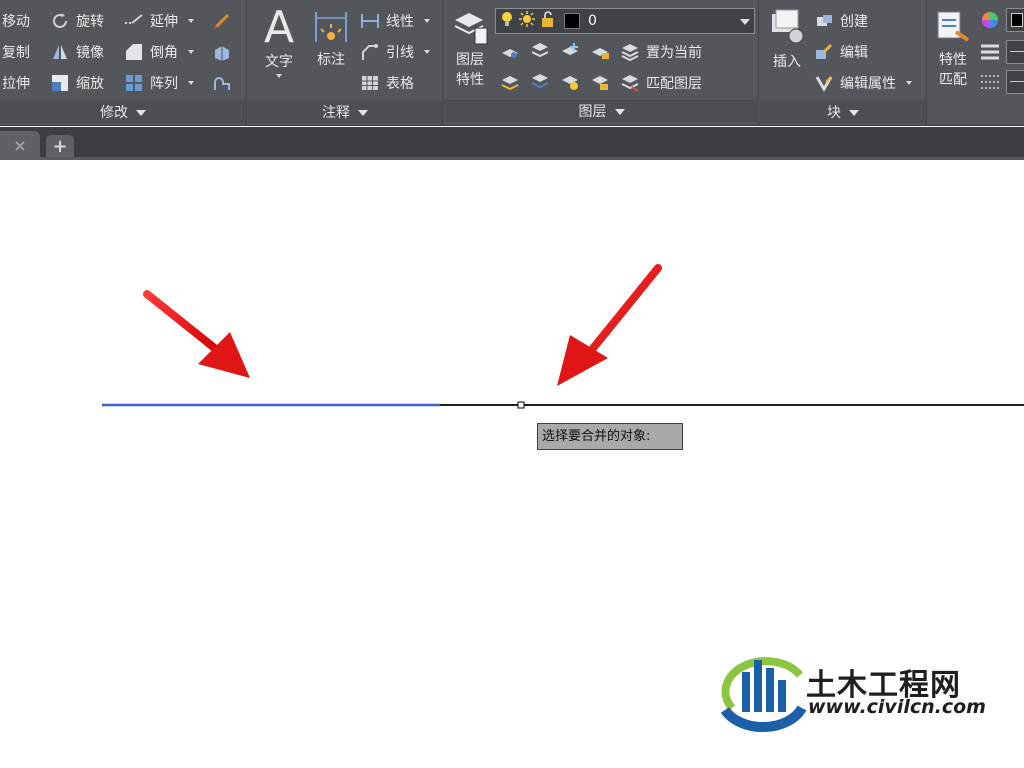 Image resolution: width=1024 pixels, height=768 pixels. What do you see at coordinates (990, 22) in the screenshot?
I see `color-wheel-icon` at bounding box center [990, 22].